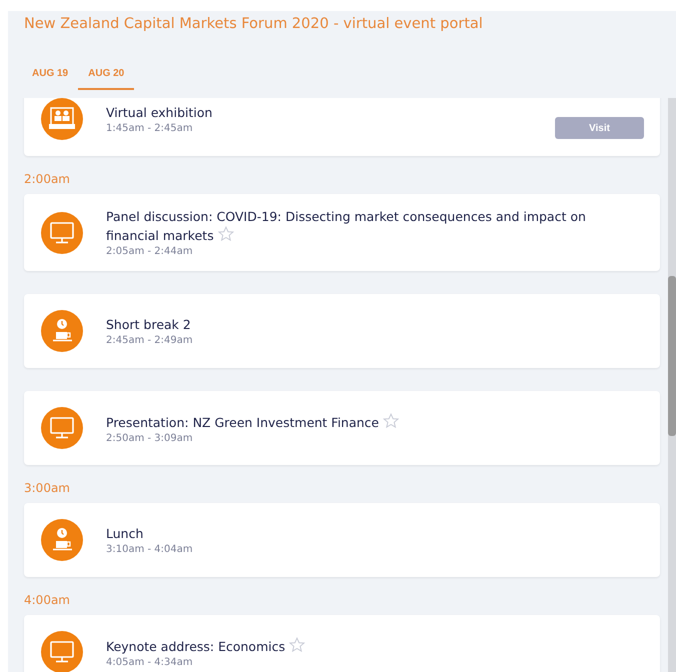 Image resolution: width=676 pixels, height=672 pixels. I want to click on session-title: Keynote address: Economics, so click(375, 646).